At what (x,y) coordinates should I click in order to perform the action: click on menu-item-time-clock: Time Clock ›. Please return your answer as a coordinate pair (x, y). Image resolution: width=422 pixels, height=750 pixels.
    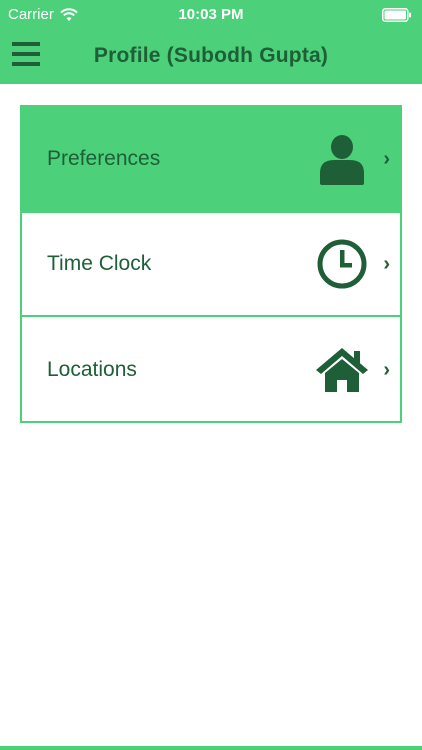
    Looking at the image, I should click on (211, 265).